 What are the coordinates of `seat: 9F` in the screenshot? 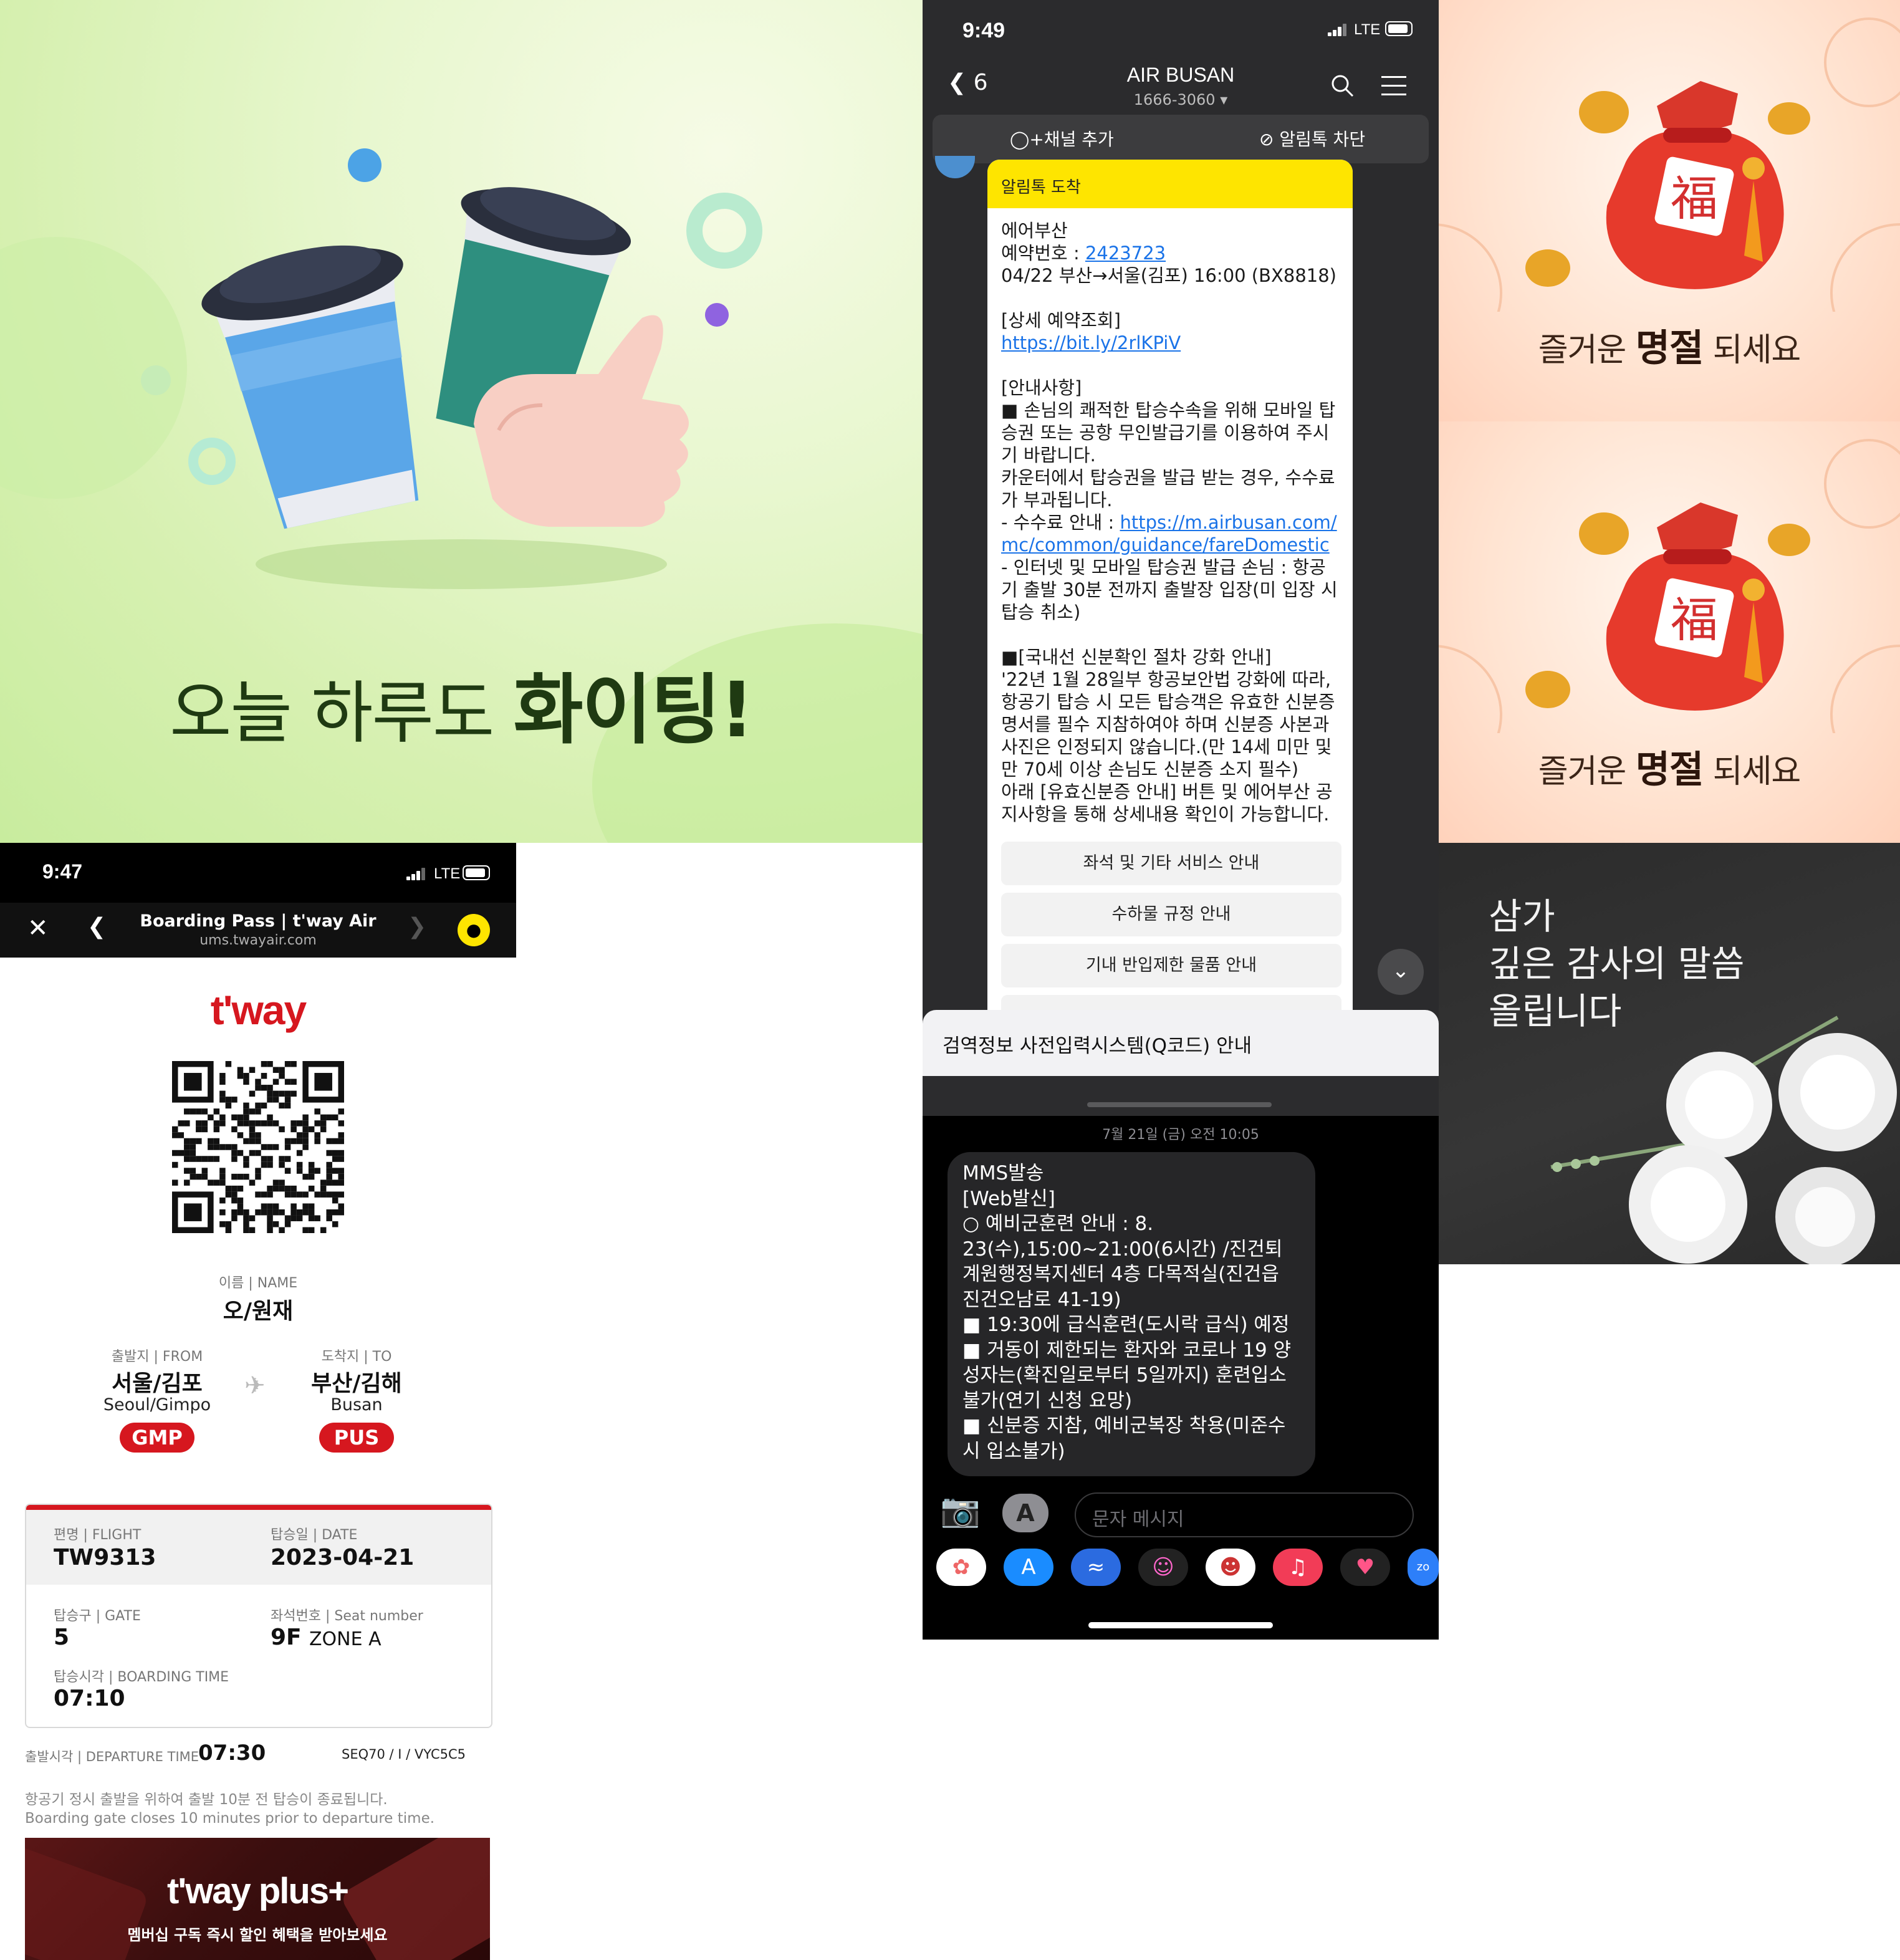 It's located at (286, 1637).